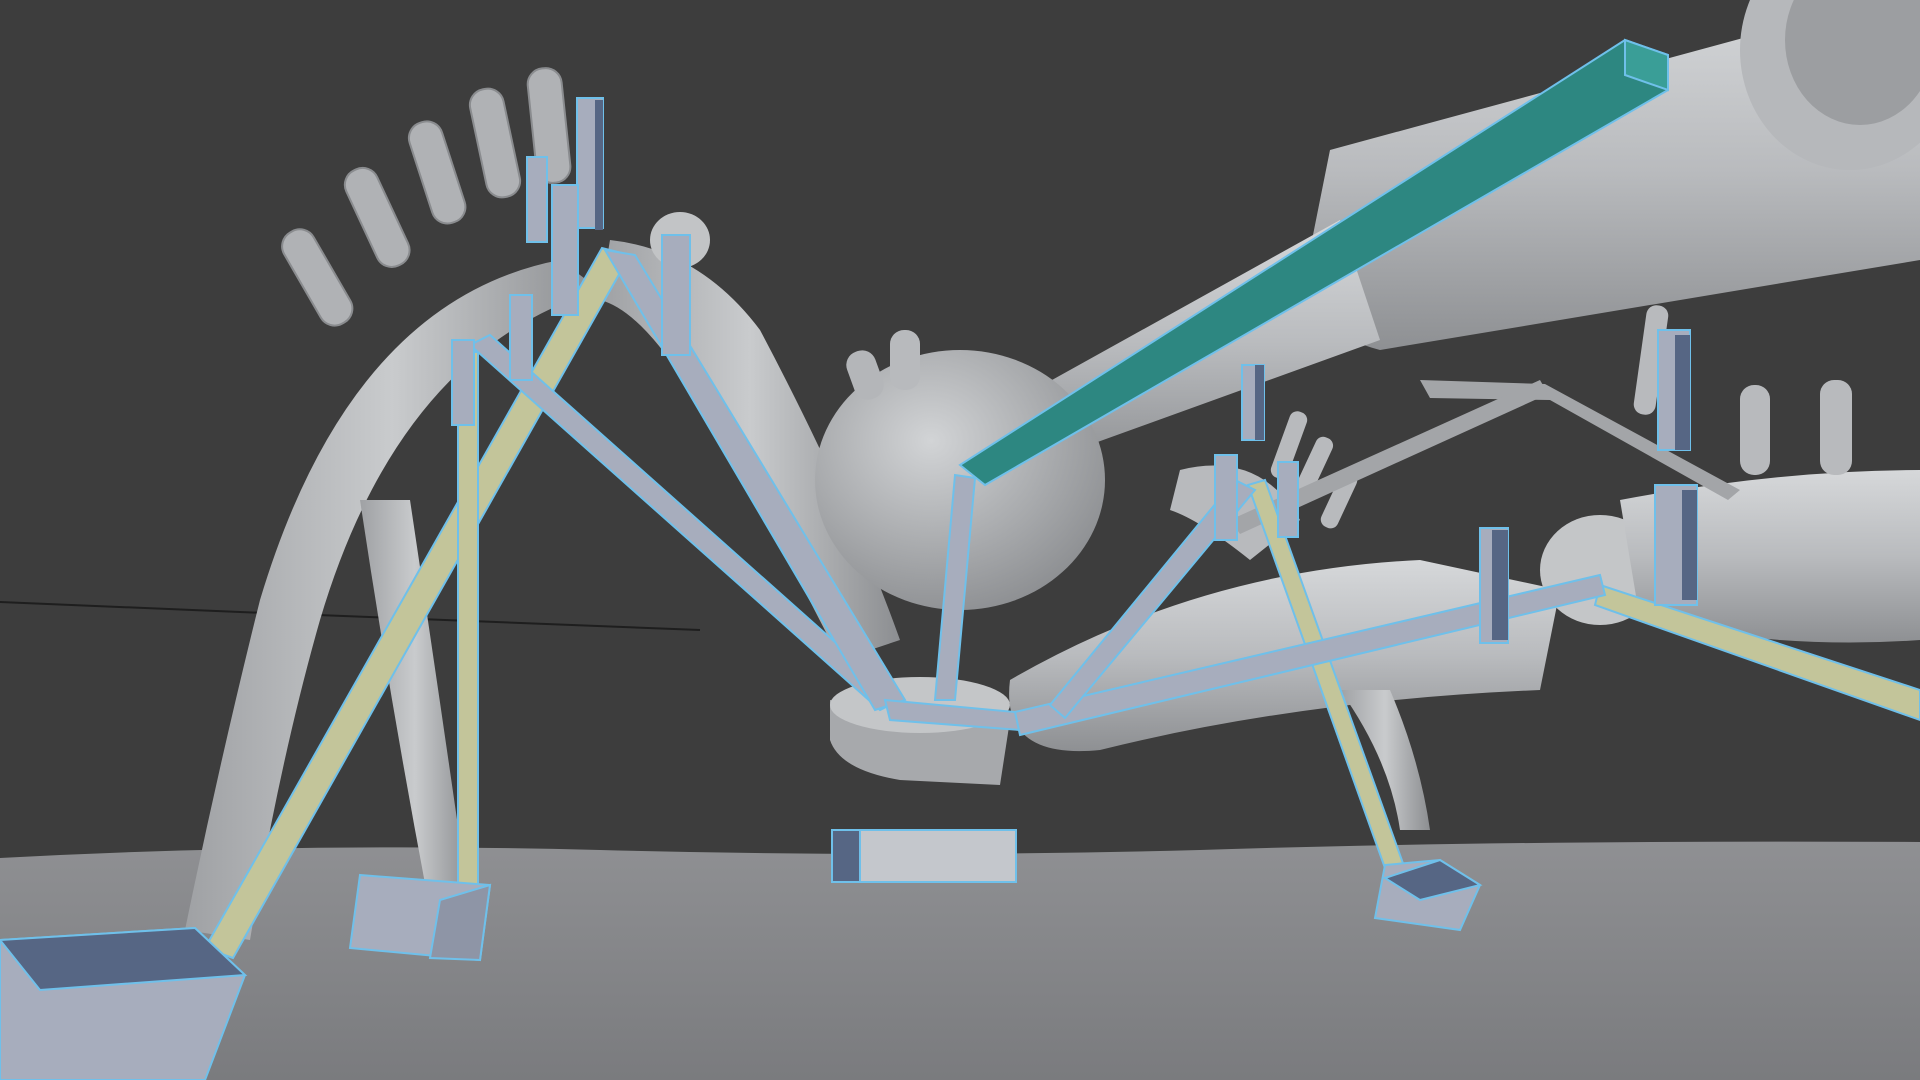 This screenshot has height=1080, width=1920. Describe the element at coordinates (924, 856) in the screenshot. I see `bone-floating-block` at that location.